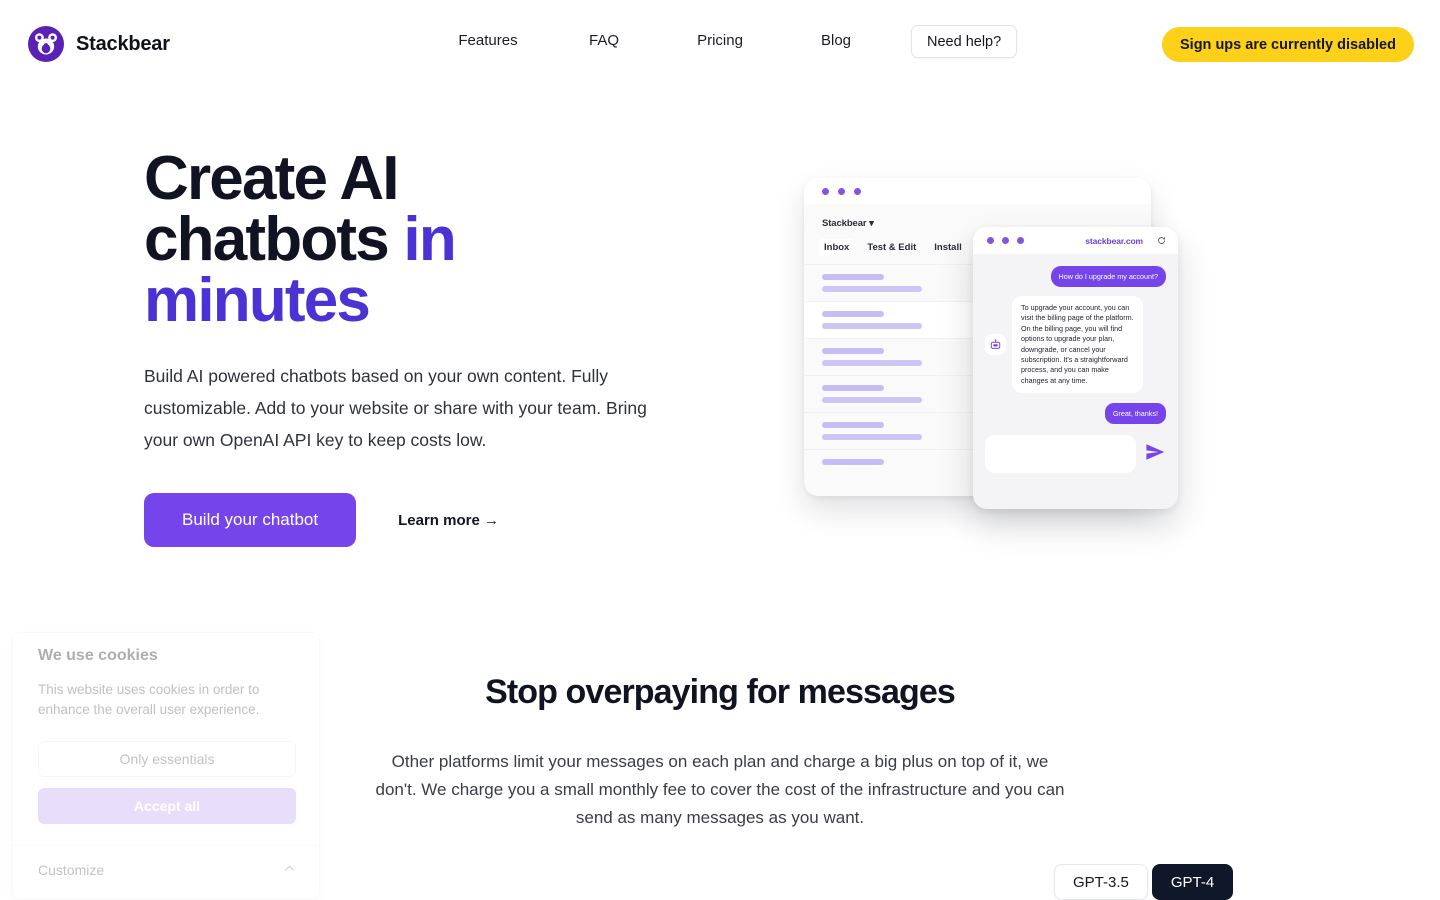 This screenshot has width=1440, height=900. What do you see at coordinates (167, 870) in the screenshot?
I see `customize-cookies-row: Customize` at bounding box center [167, 870].